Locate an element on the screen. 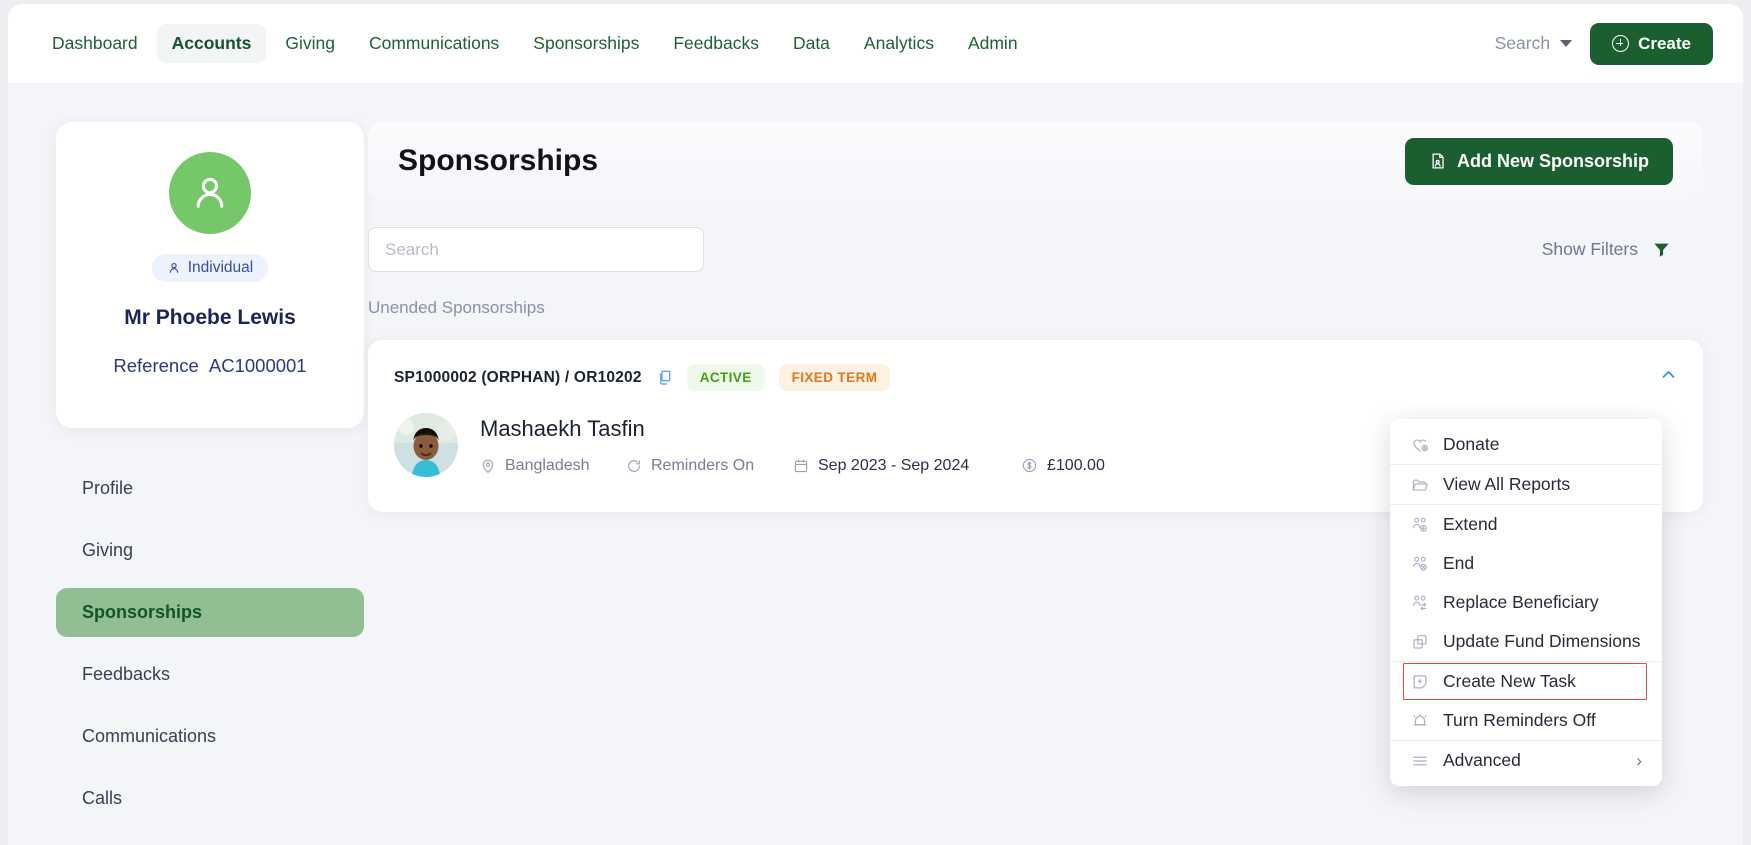 Image resolution: width=1751 pixels, height=845 pixels. chevron-right-icon: › is located at coordinates (1639, 760).